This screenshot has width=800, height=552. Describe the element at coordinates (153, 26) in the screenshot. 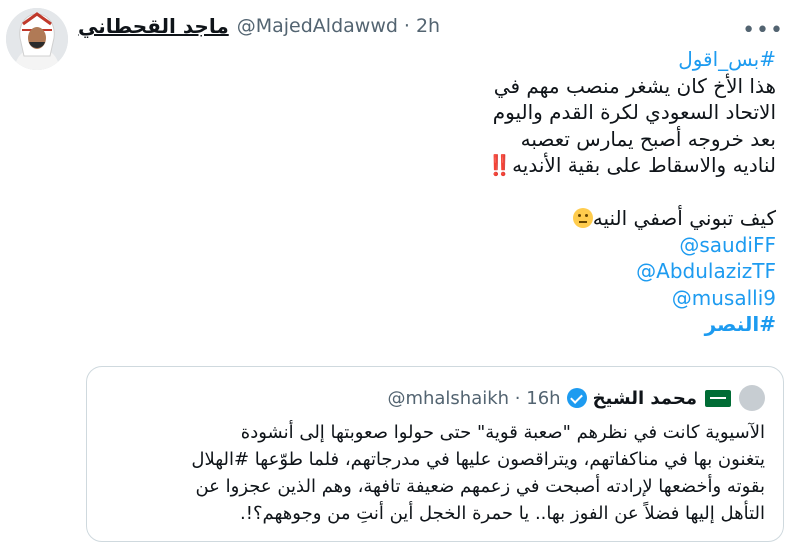

I see `author-name: ماجد القحطاني` at that location.